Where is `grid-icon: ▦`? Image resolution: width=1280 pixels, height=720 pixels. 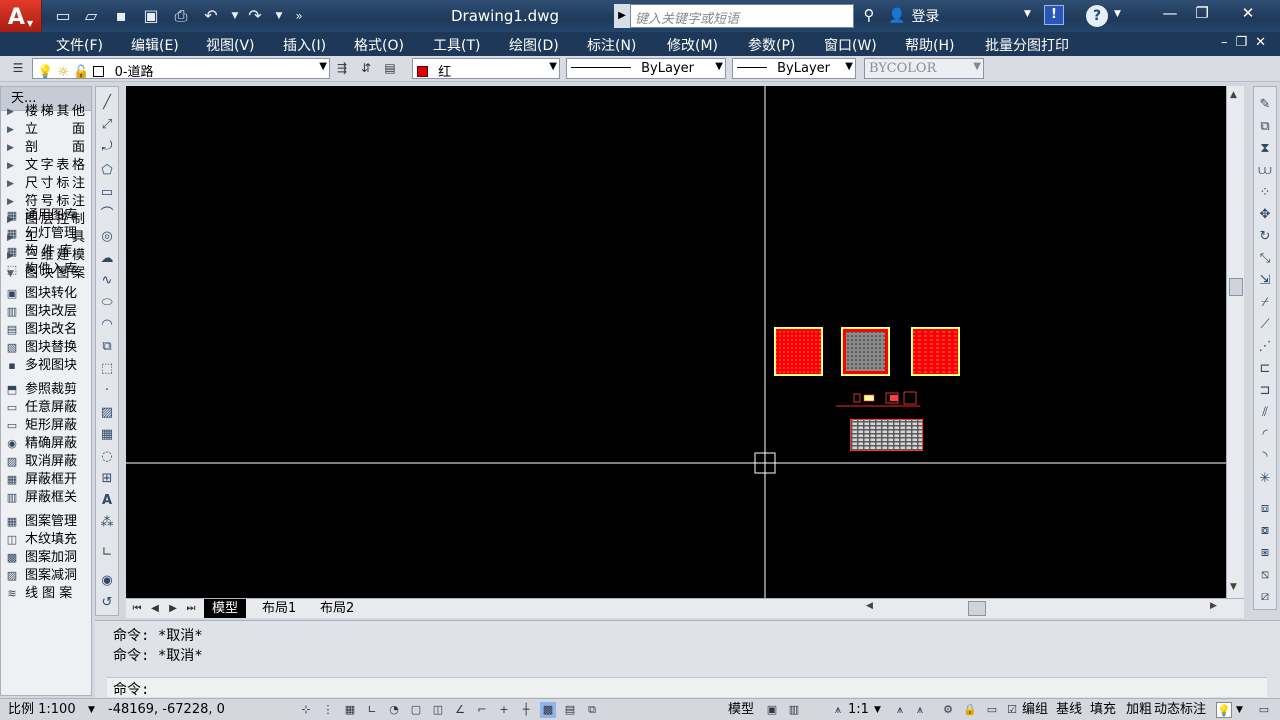
grid-icon: ▦ is located at coordinates (350, 710).